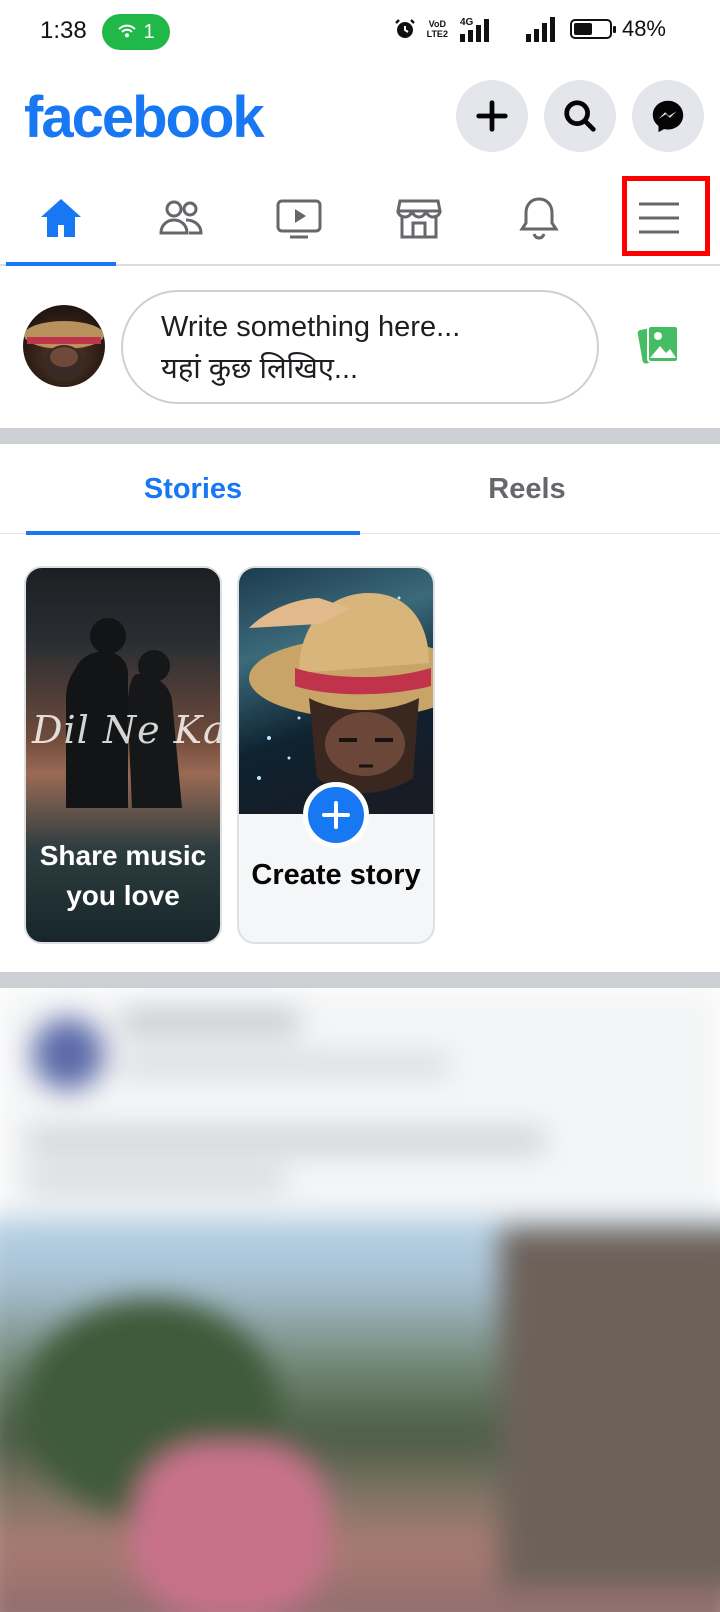 The height and width of the screenshot is (1612, 720). I want to click on bell-icon, so click(539, 218).